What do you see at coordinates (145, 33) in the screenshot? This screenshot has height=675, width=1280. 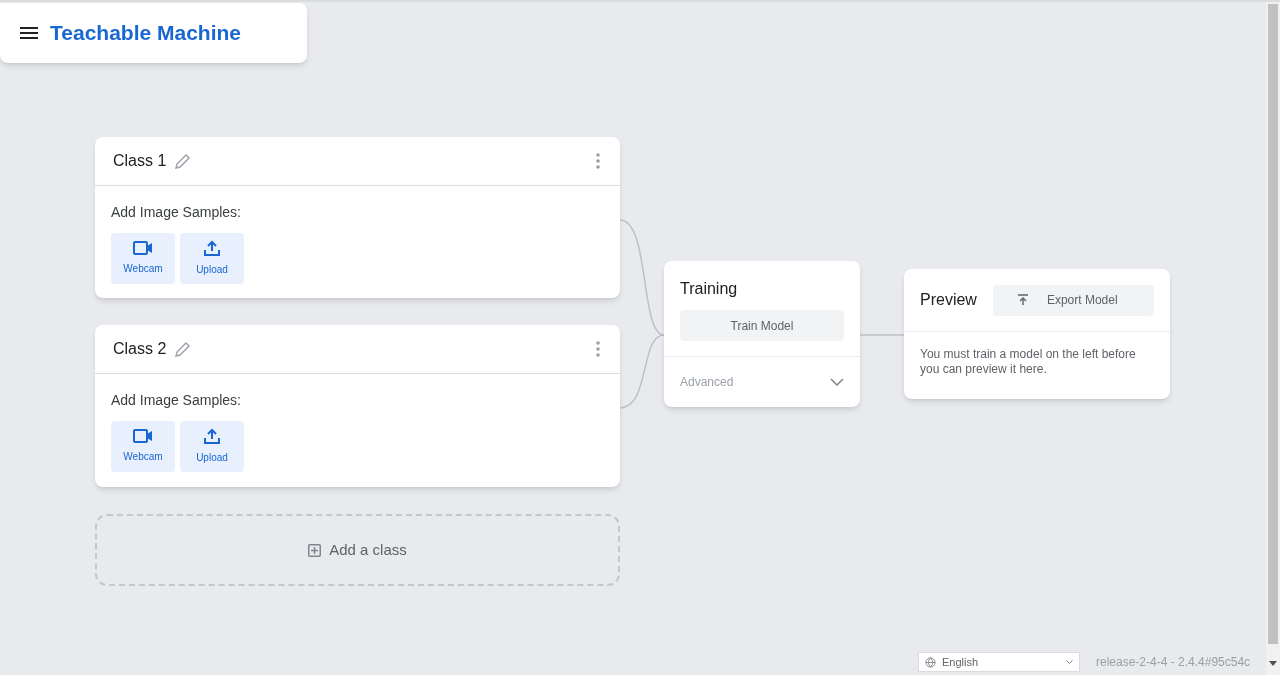 I see `app-title: Teachable Machine` at bounding box center [145, 33].